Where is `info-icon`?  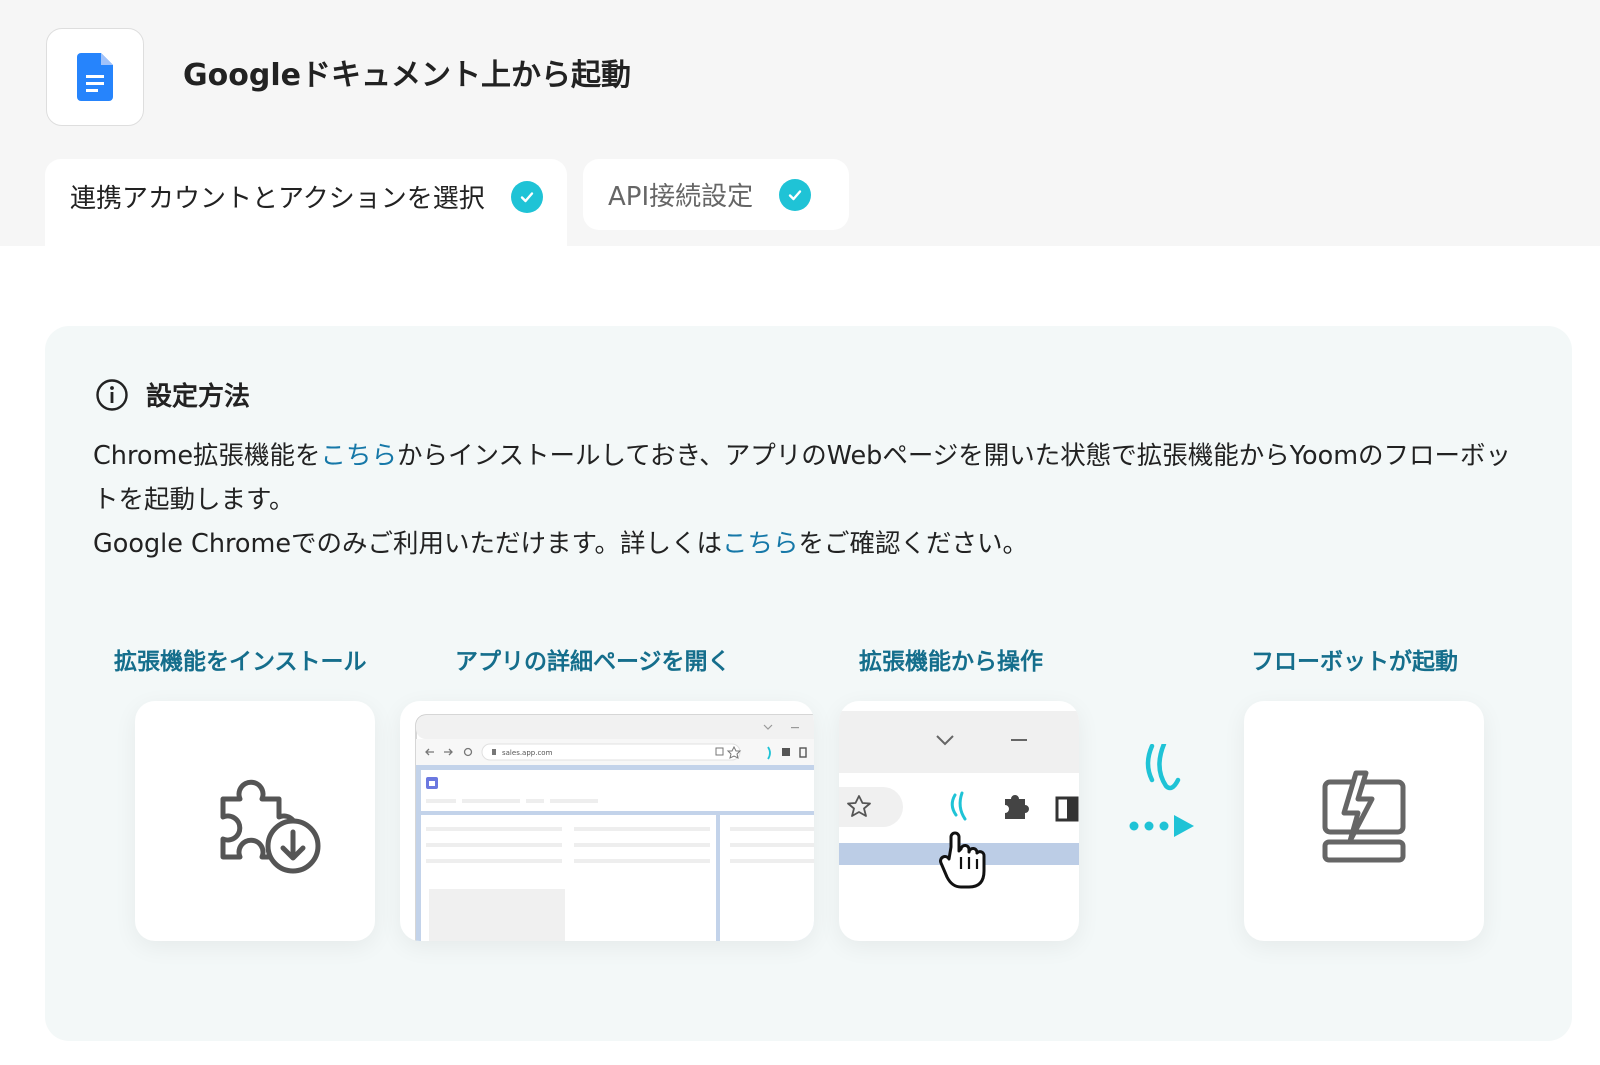 info-icon is located at coordinates (112, 394).